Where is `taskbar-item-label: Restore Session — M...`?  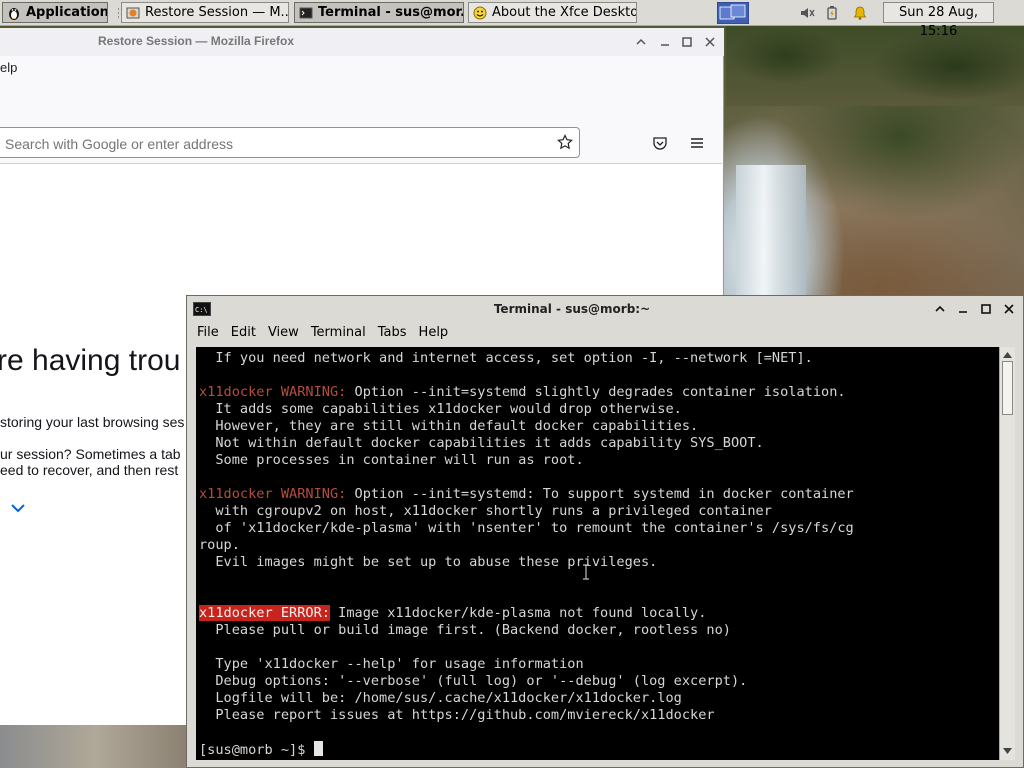
taskbar-item-label: Restore Session — M... is located at coordinates (217, 12).